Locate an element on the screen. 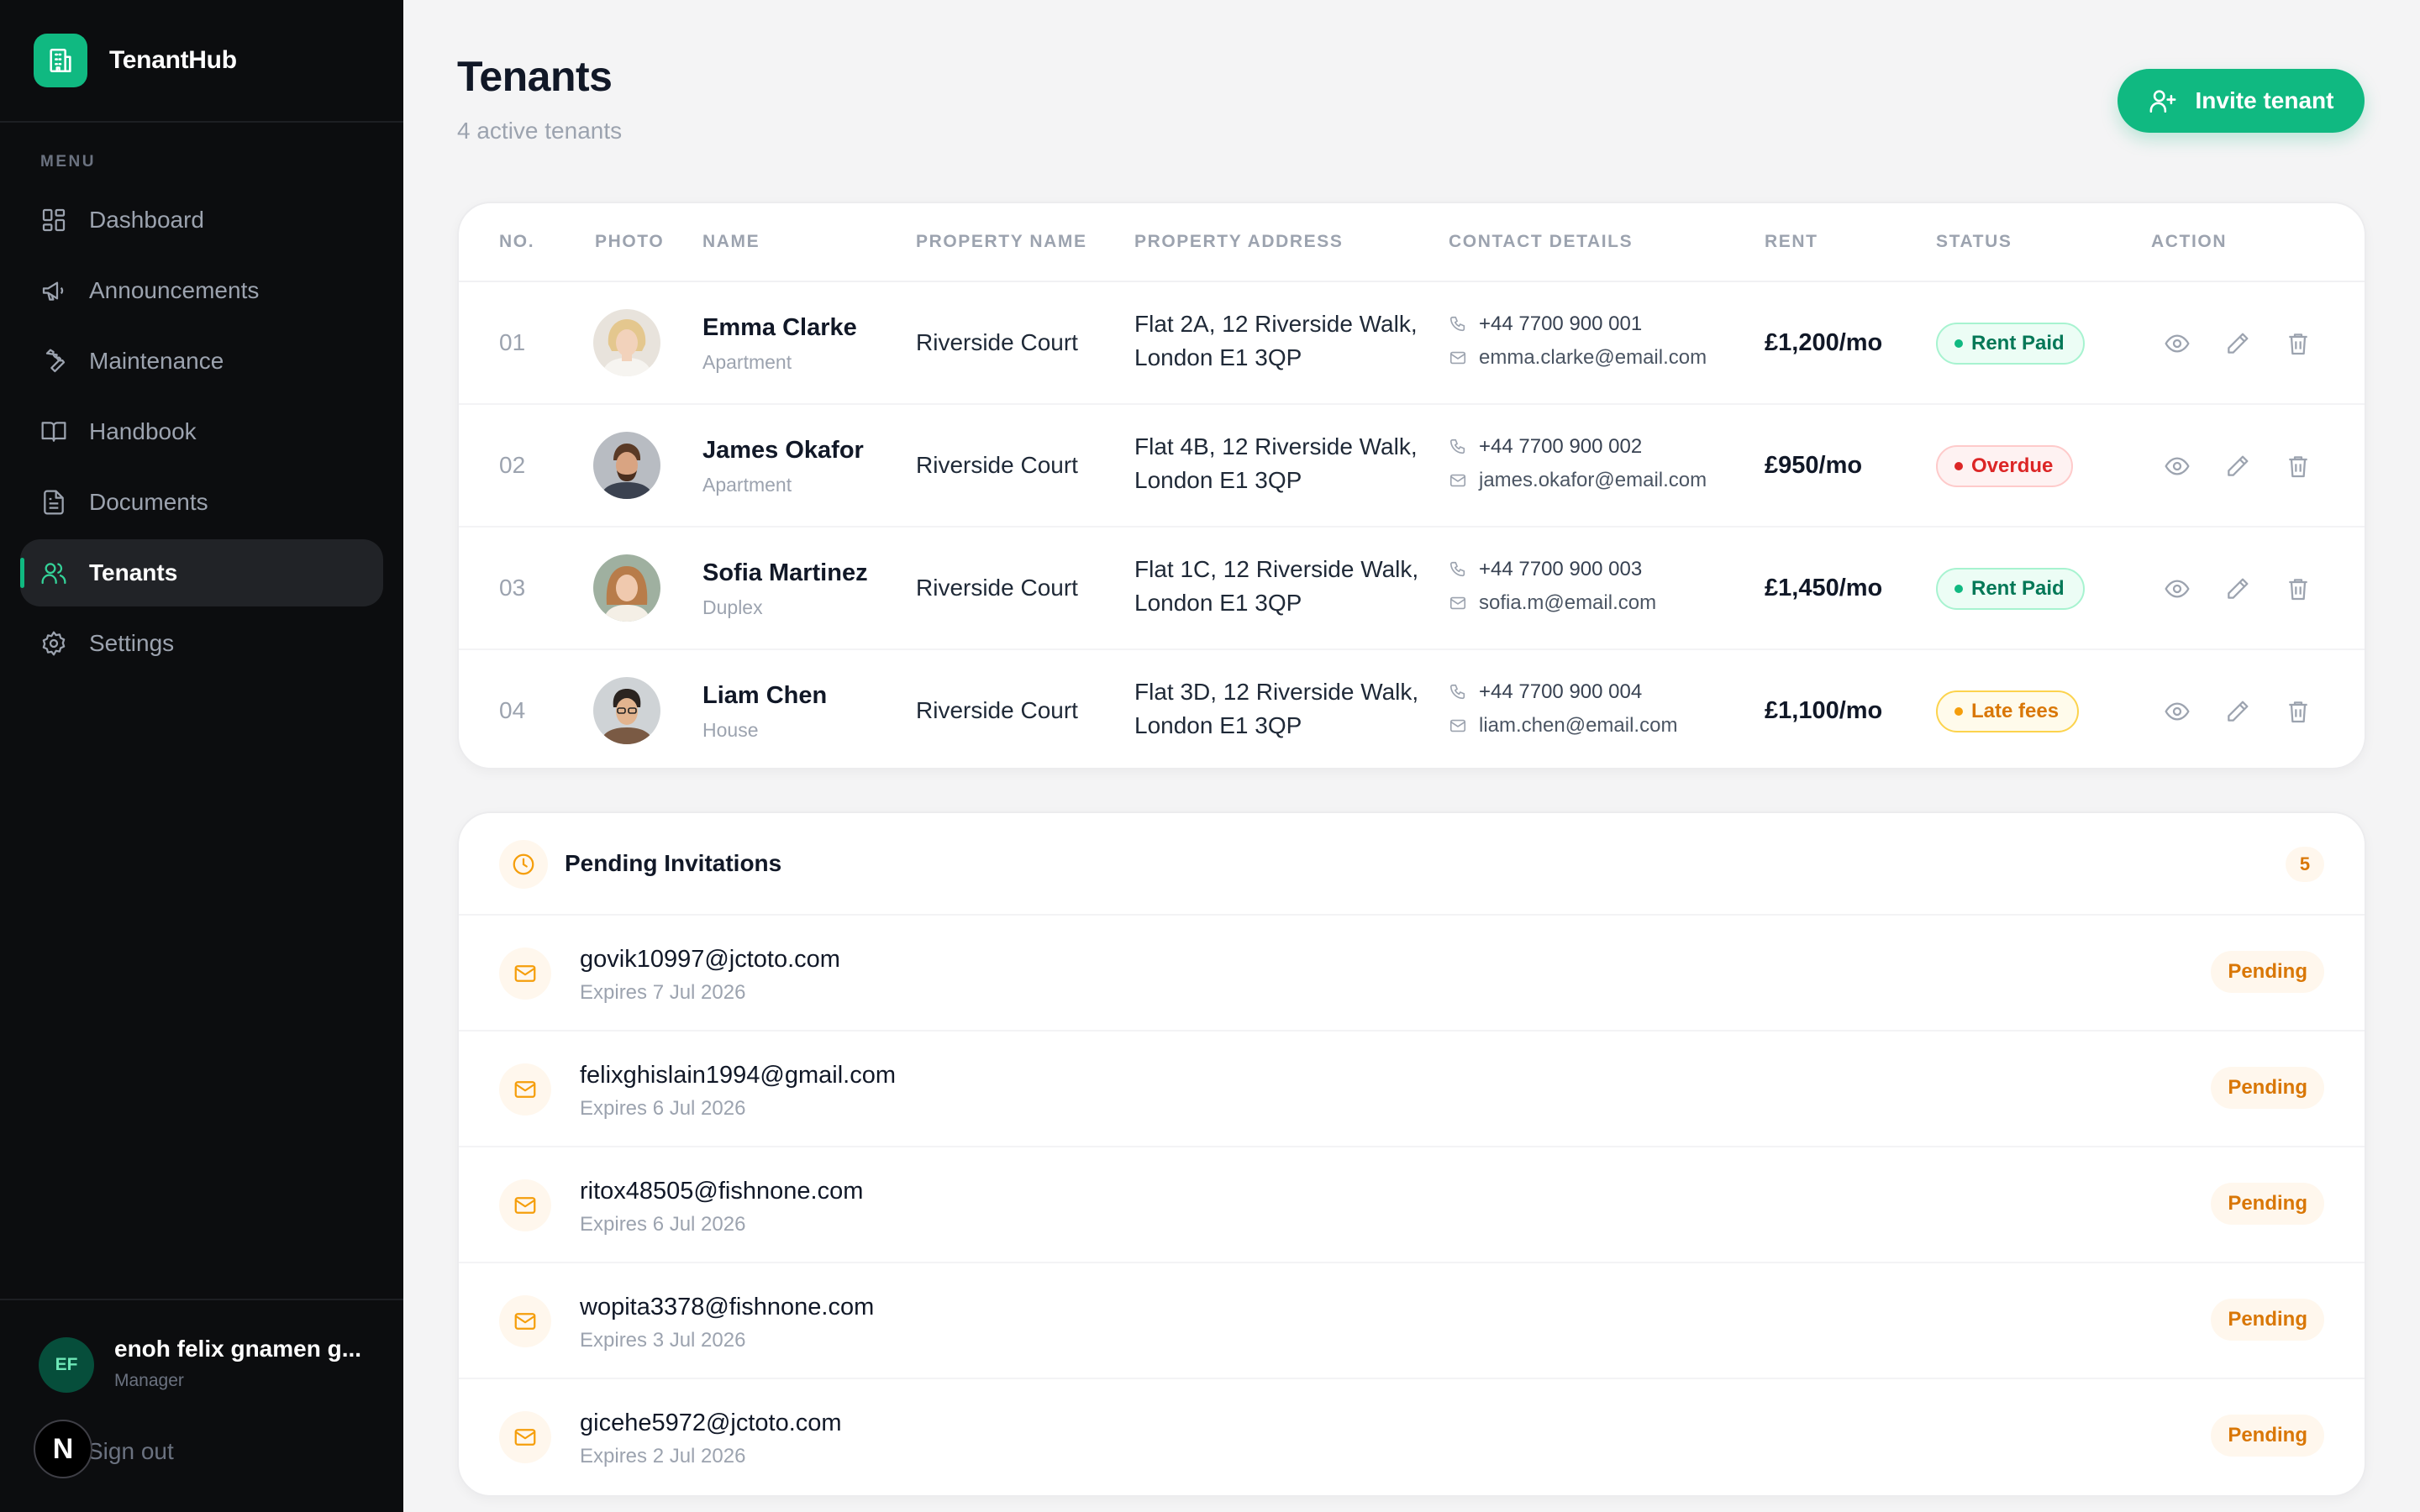 Image resolution: width=2420 pixels, height=1512 pixels. invitation-expiry: Expires 6 Jul 2026 is located at coordinates (663, 1224).